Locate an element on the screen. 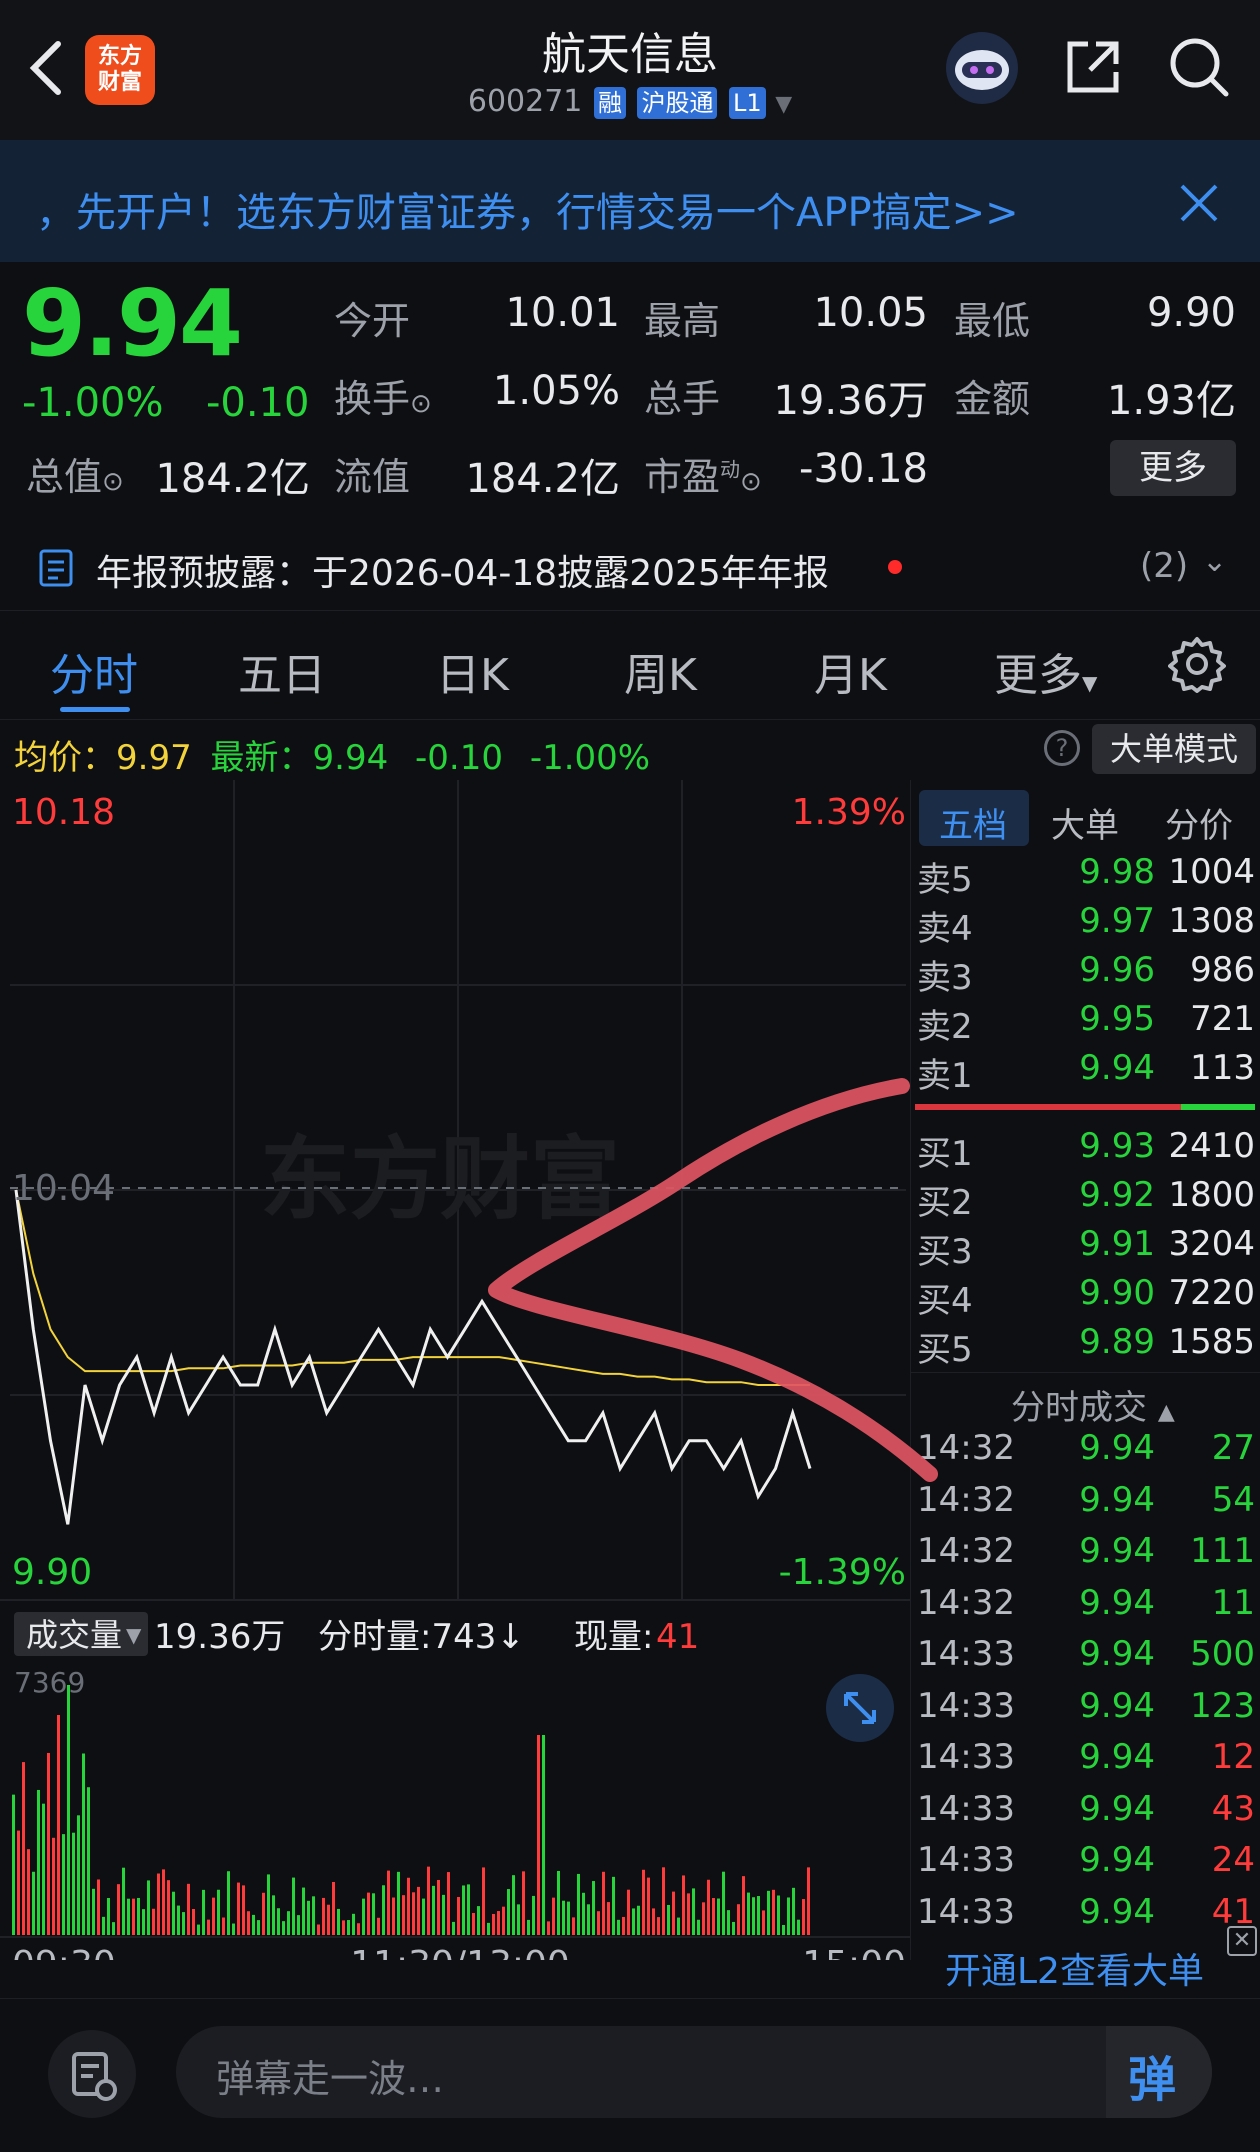  promo-banner: ，先开户！选东方财富证券，行情交易一个APP搞定>> is located at coordinates (630, 201).